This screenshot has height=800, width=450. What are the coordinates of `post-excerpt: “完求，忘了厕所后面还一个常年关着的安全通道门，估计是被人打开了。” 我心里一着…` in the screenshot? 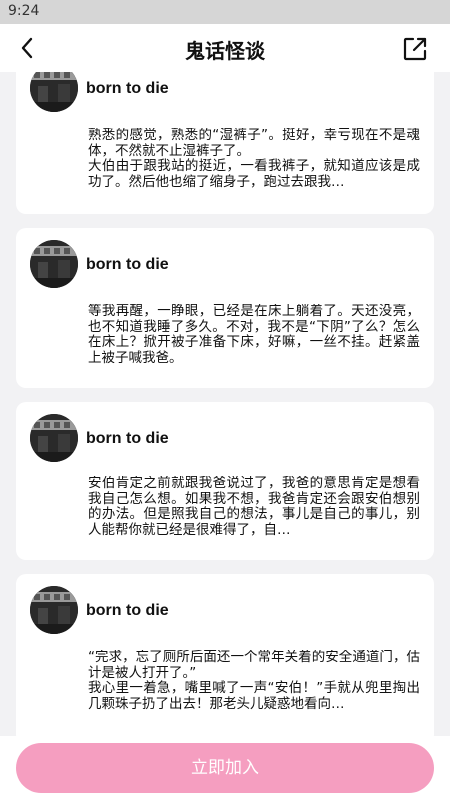 It's located at (254, 681).